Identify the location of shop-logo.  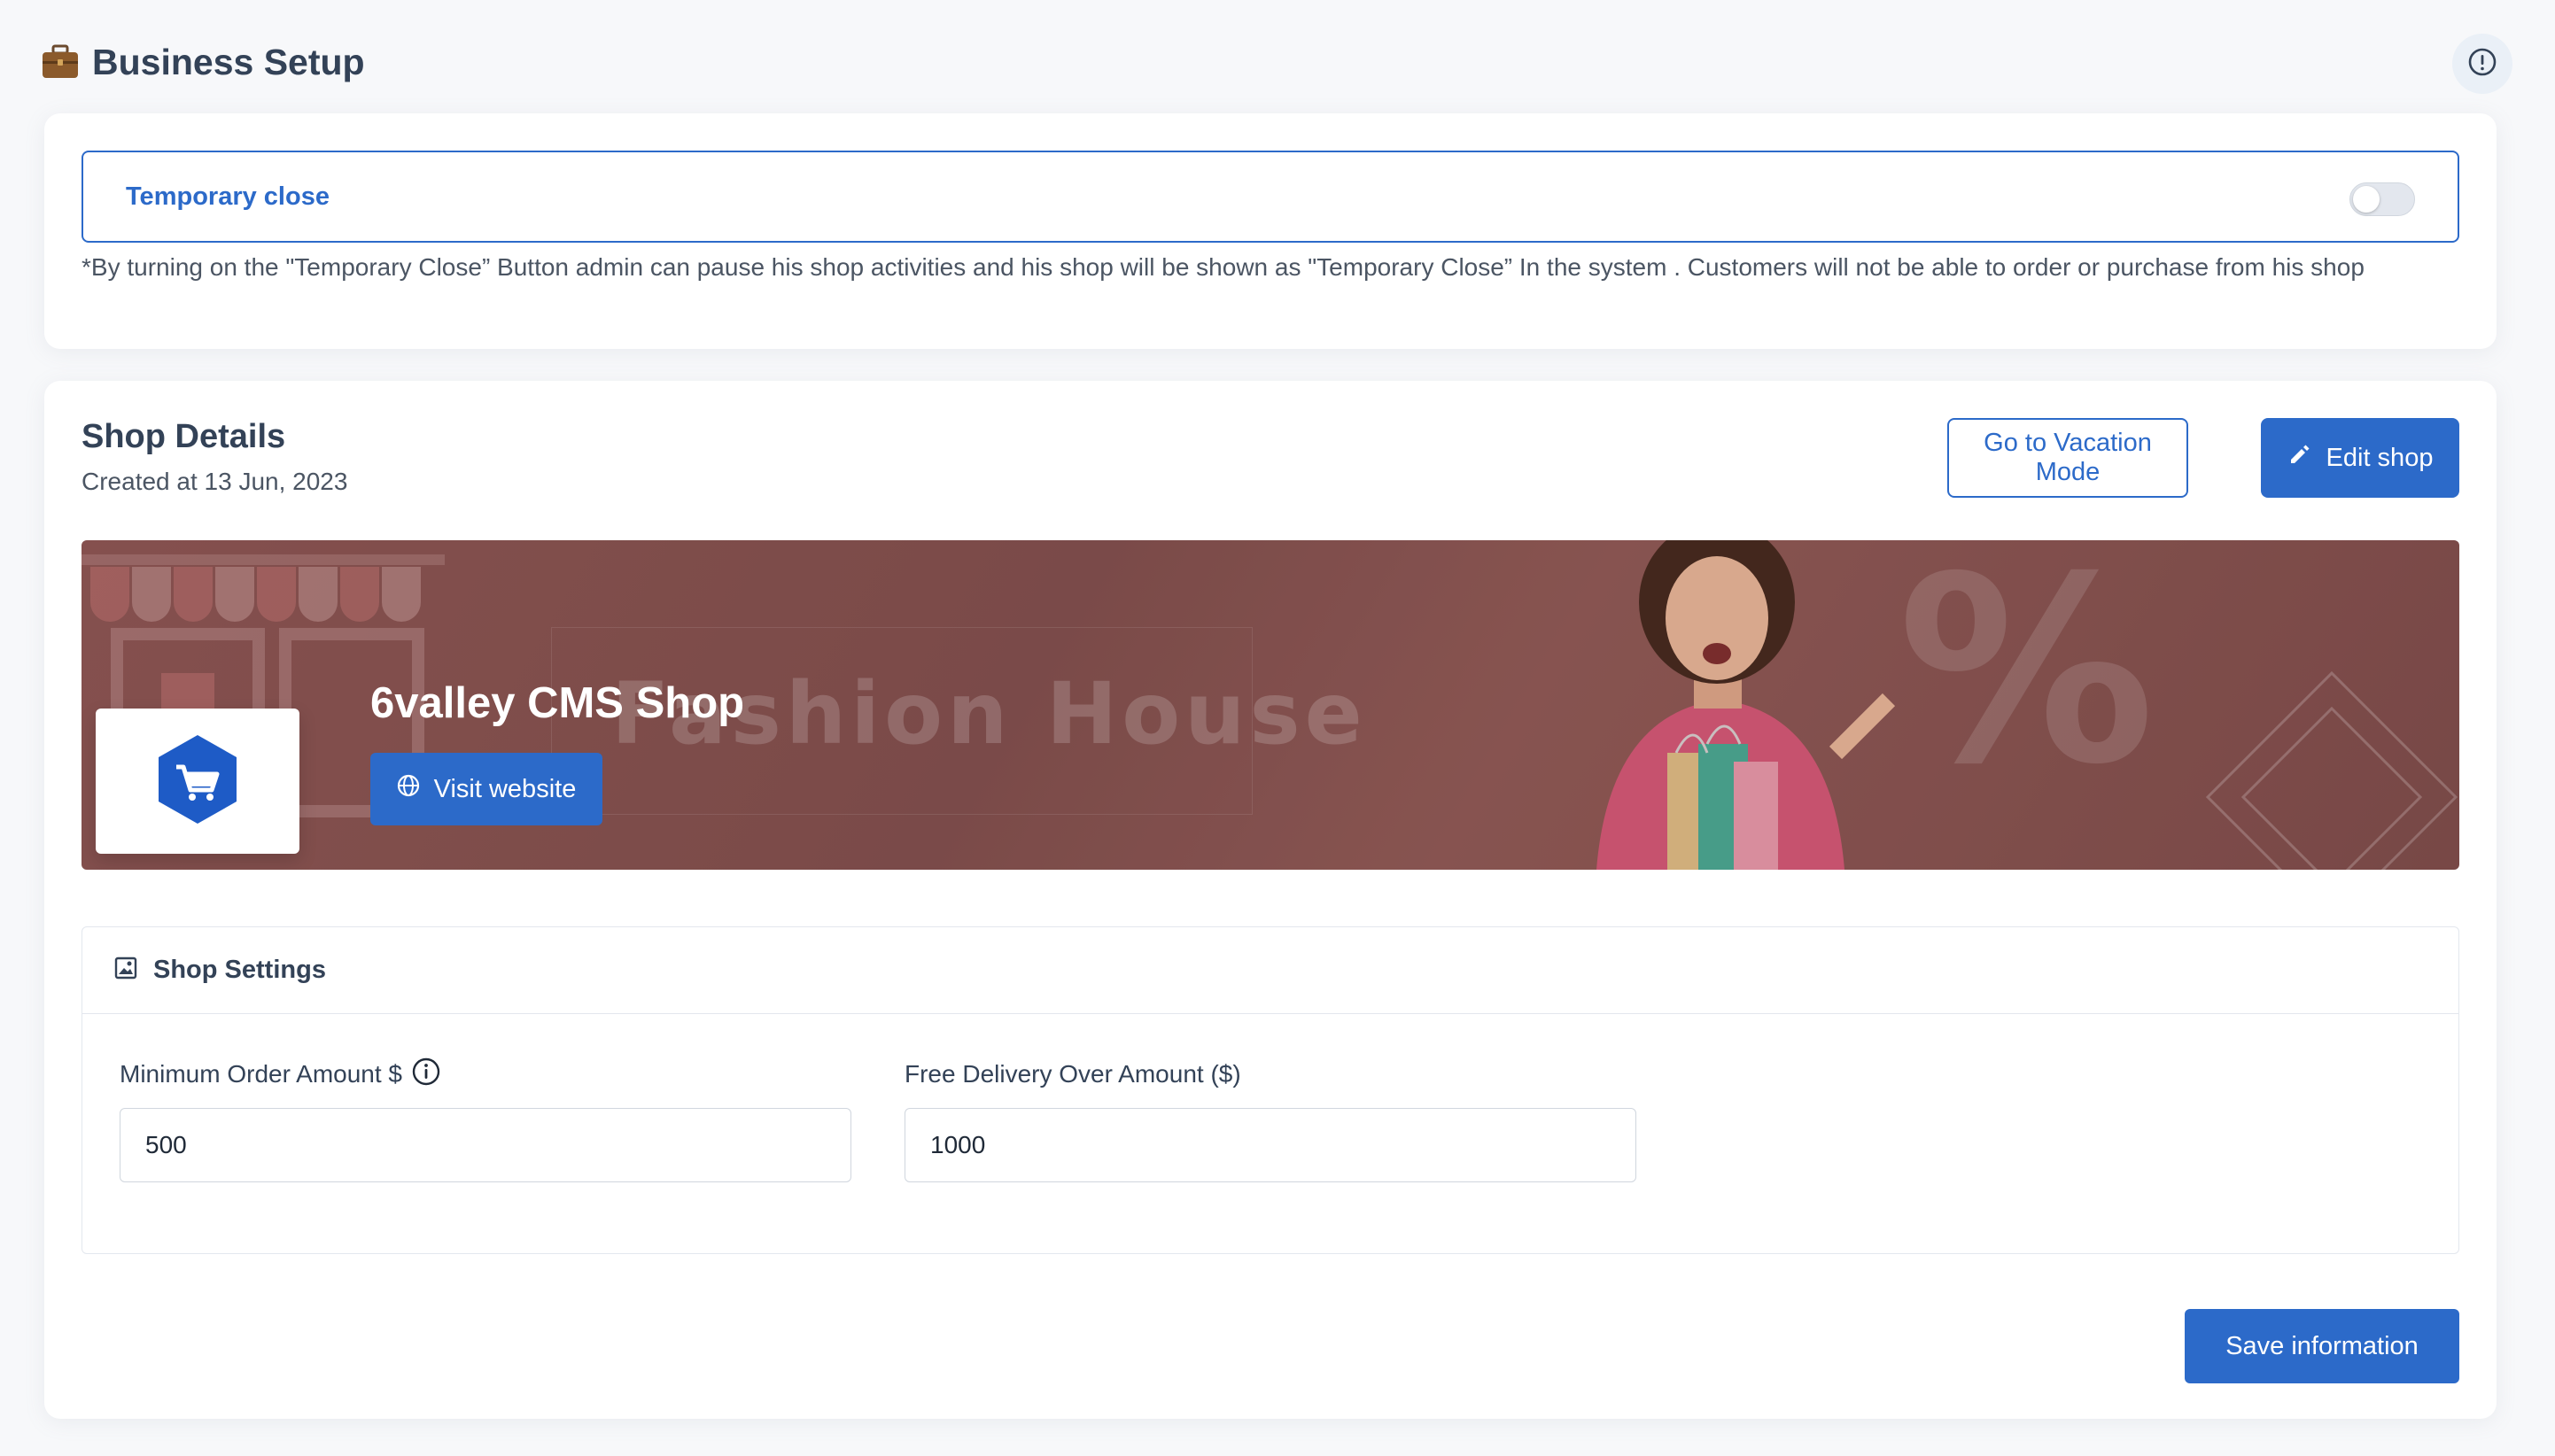
(197, 781).